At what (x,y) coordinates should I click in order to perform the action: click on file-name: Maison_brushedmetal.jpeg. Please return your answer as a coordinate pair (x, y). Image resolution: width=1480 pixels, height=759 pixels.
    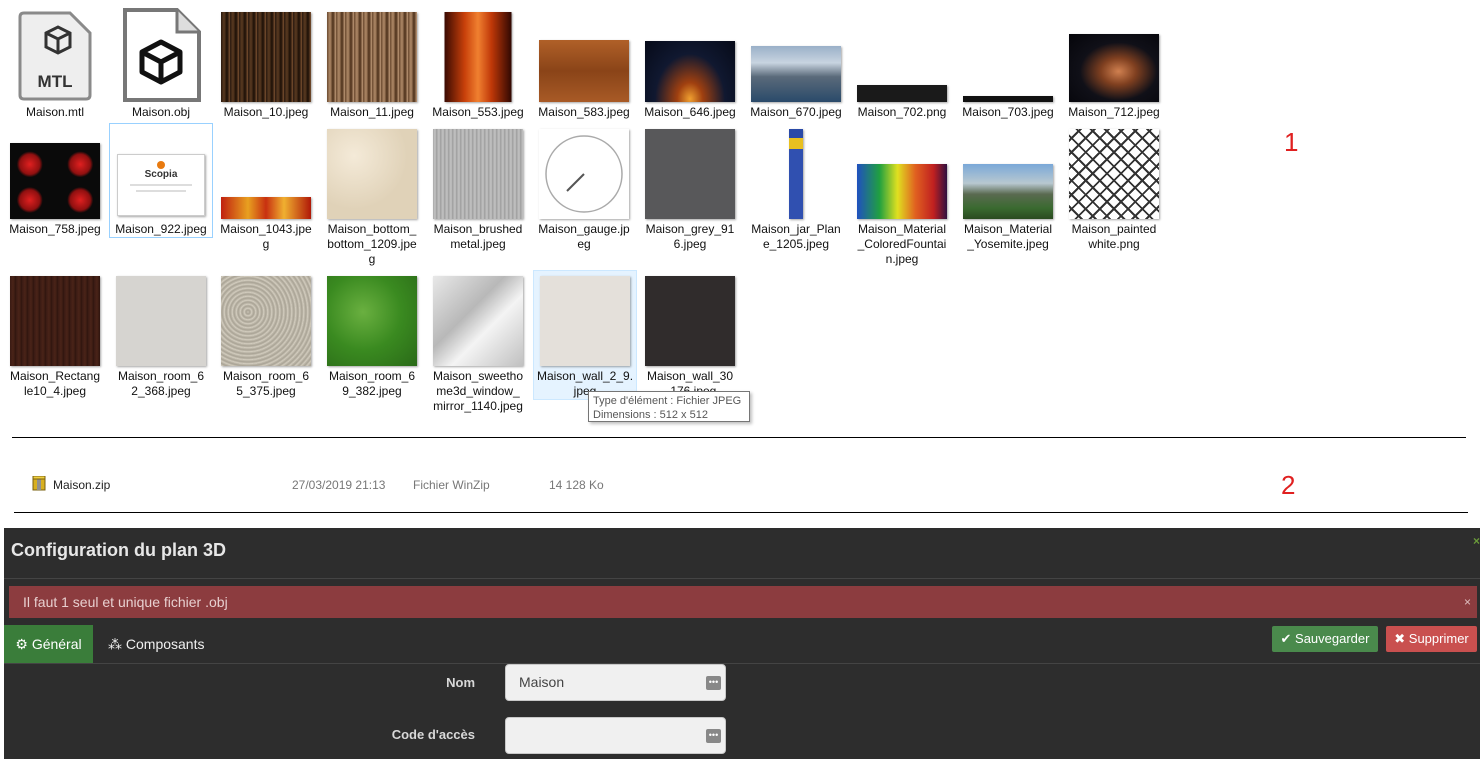
    Looking at the image, I should click on (478, 236).